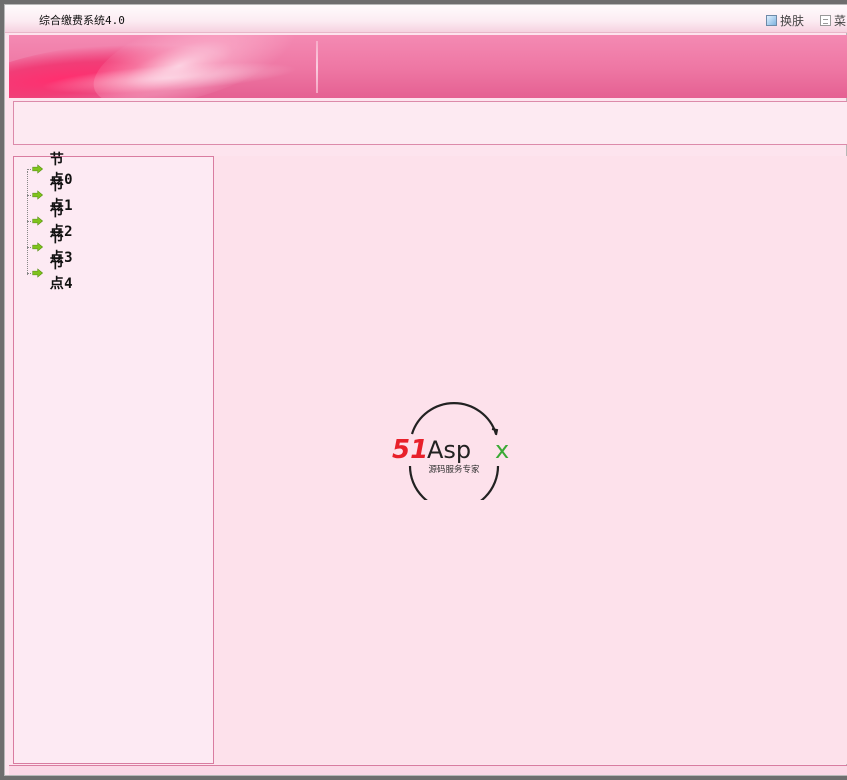 The height and width of the screenshot is (780, 847). Describe the element at coordinates (454, 469) in the screenshot. I see `logo-tagline: 源码服务专家` at that location.